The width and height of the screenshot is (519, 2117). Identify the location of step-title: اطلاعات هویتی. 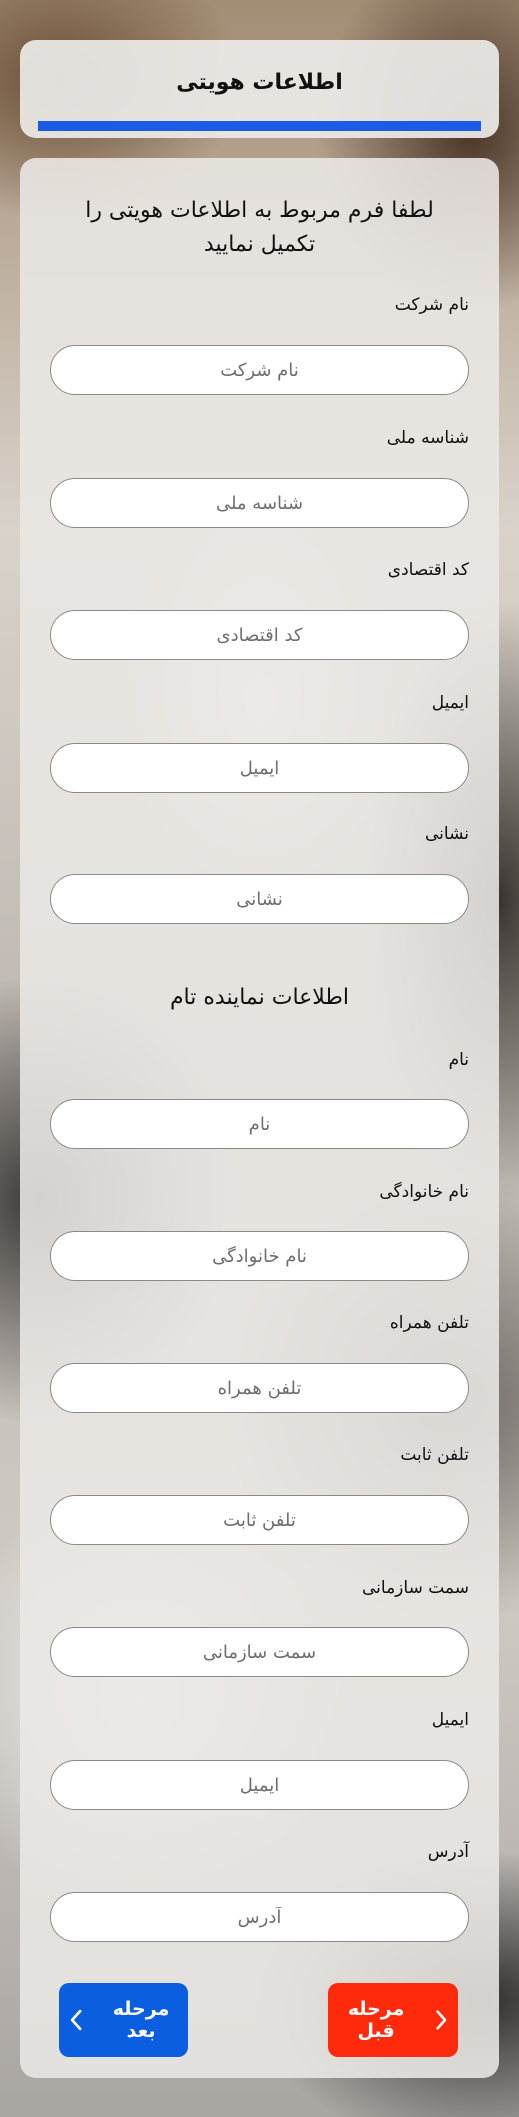
(259, 82).